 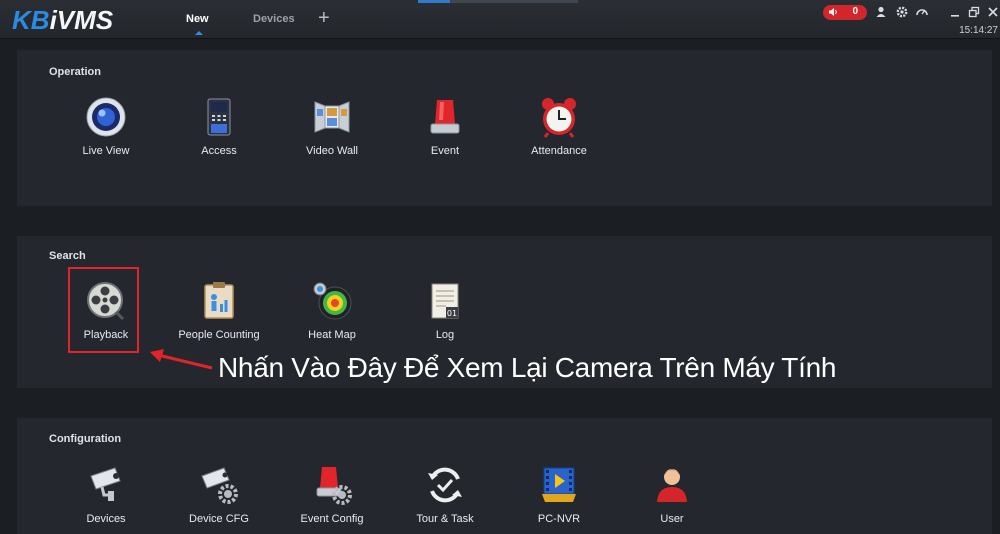 What do you see at coordinates (855, 11) in the screenshot?
I see `alarm-count: 0` at bounding box center [855, 11].